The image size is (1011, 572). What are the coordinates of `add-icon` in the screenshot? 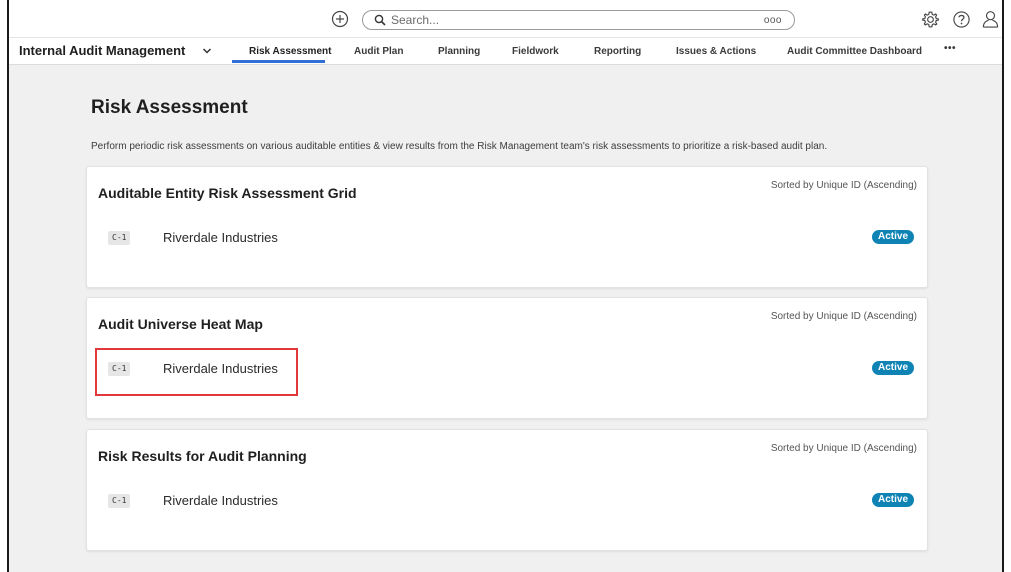 It's located at (340, 19).